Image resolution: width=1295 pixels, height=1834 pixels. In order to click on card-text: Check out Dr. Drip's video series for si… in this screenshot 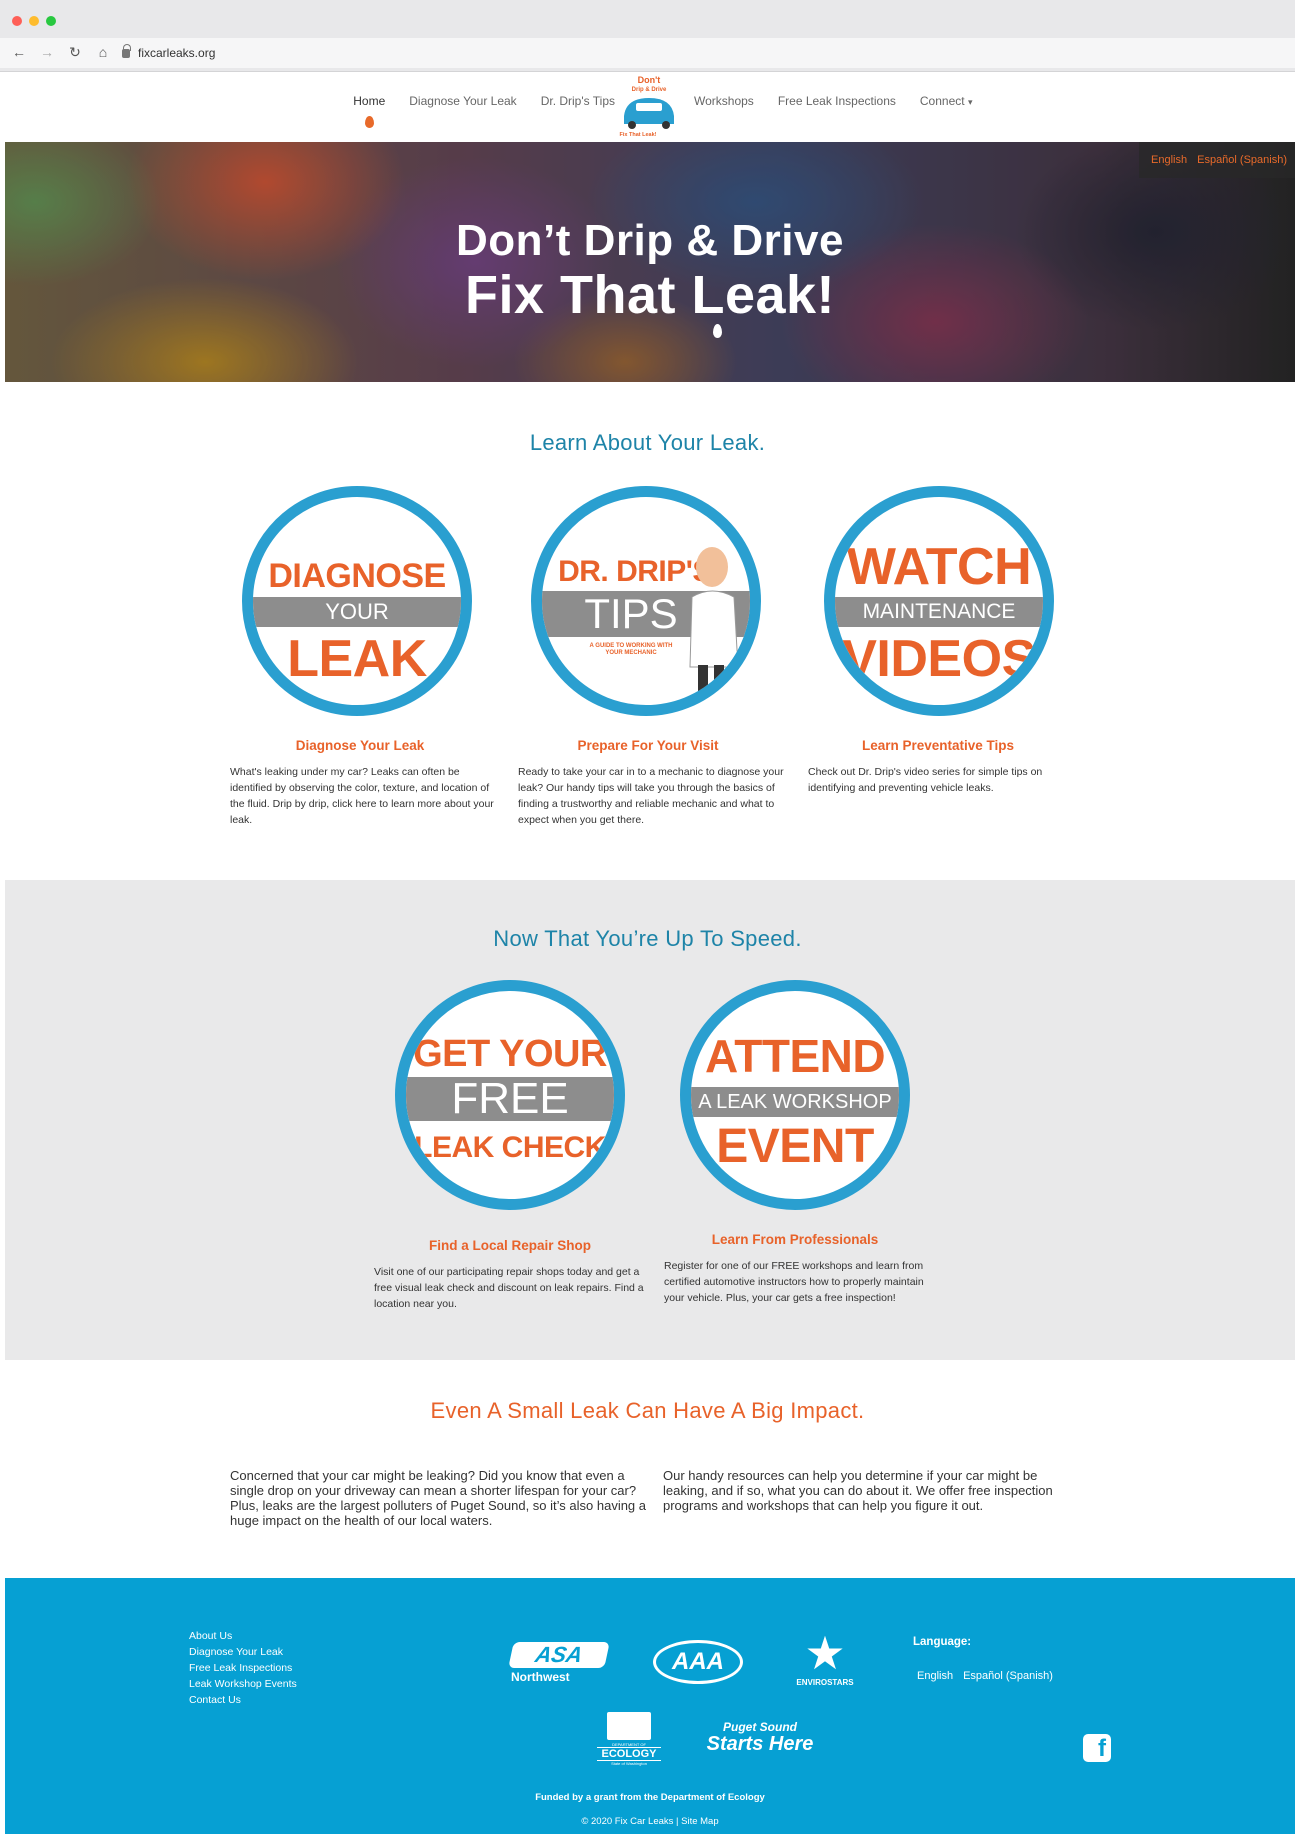, I will do `click(925, 780)`.